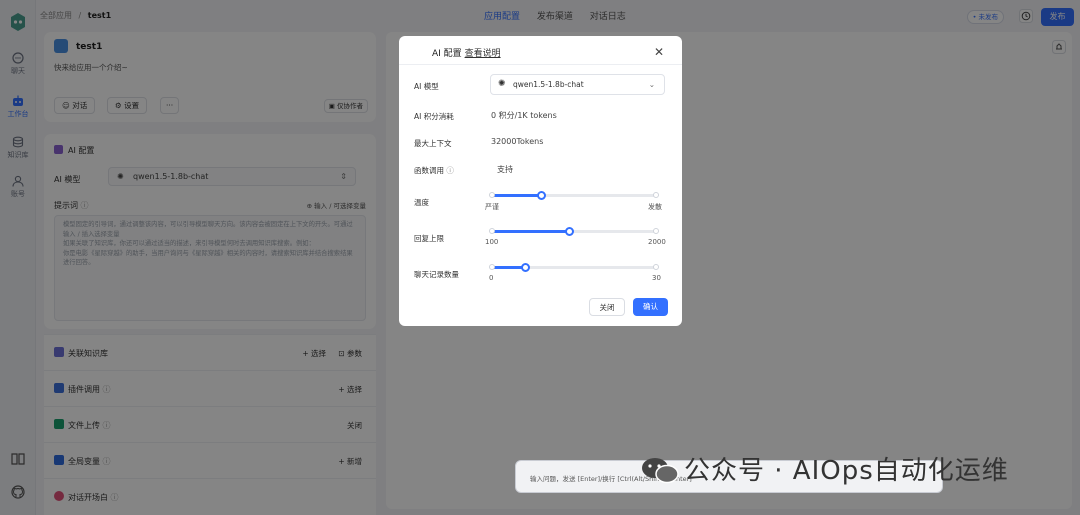 The width and height of the screenshot is (1080, 515). What do you see at coordinates (502, 84) in the screenshot?
I see `openai-icon: ✺` at bounding box center [502, 84].